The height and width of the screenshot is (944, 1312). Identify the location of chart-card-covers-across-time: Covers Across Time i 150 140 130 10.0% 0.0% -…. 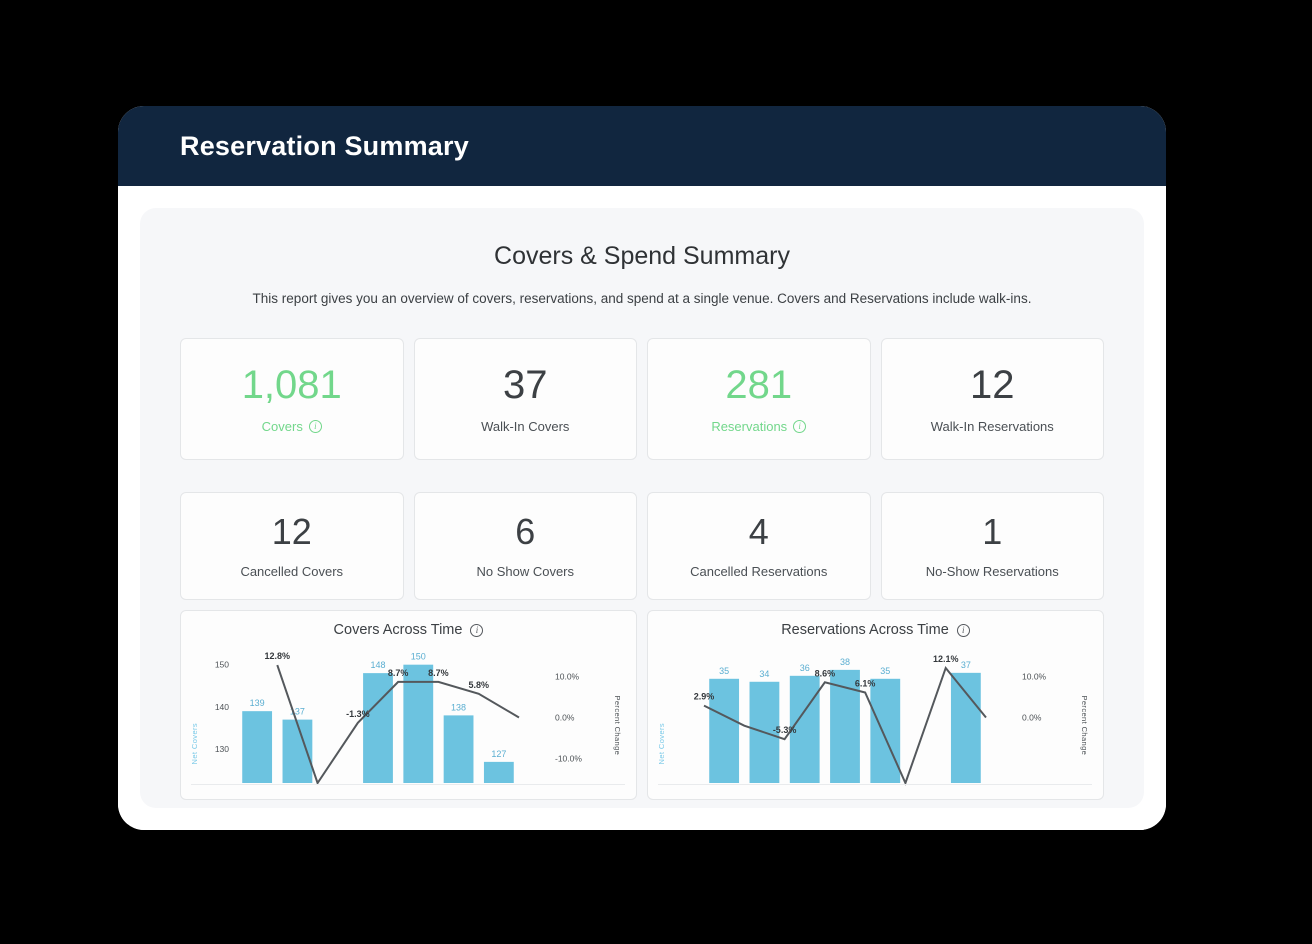
(408, 705).